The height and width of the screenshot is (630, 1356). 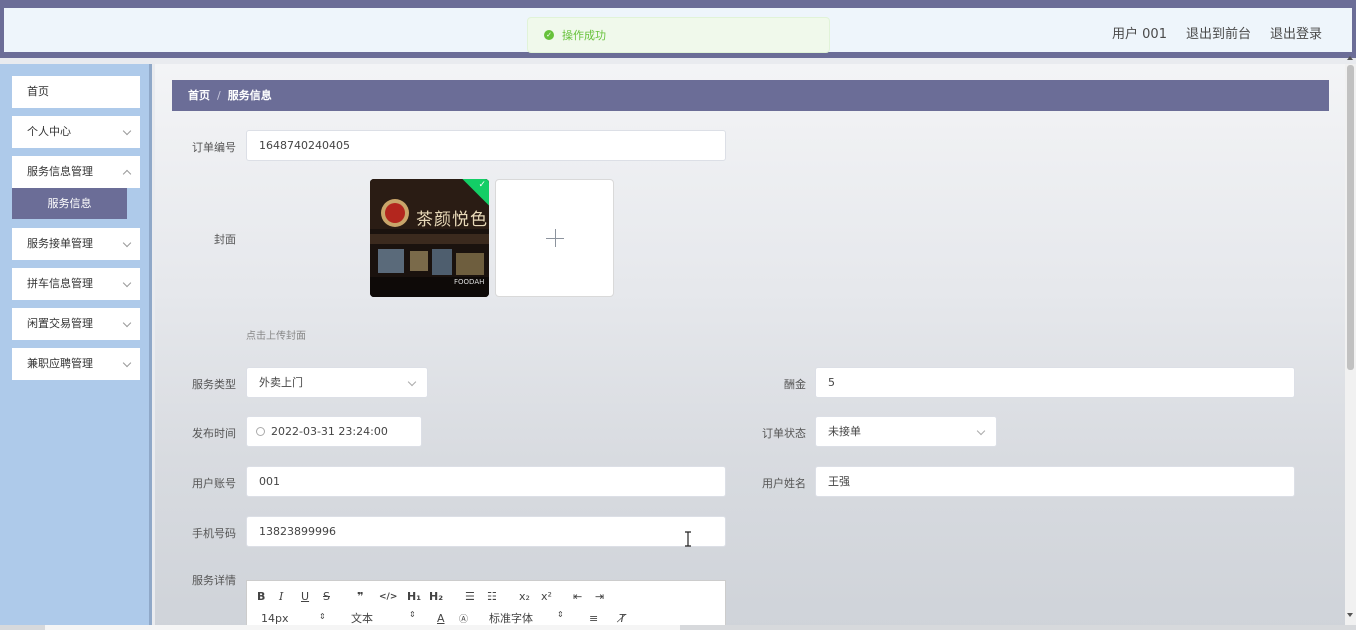 I want to click on cover-label: 封面, so click(x=225, y=239).